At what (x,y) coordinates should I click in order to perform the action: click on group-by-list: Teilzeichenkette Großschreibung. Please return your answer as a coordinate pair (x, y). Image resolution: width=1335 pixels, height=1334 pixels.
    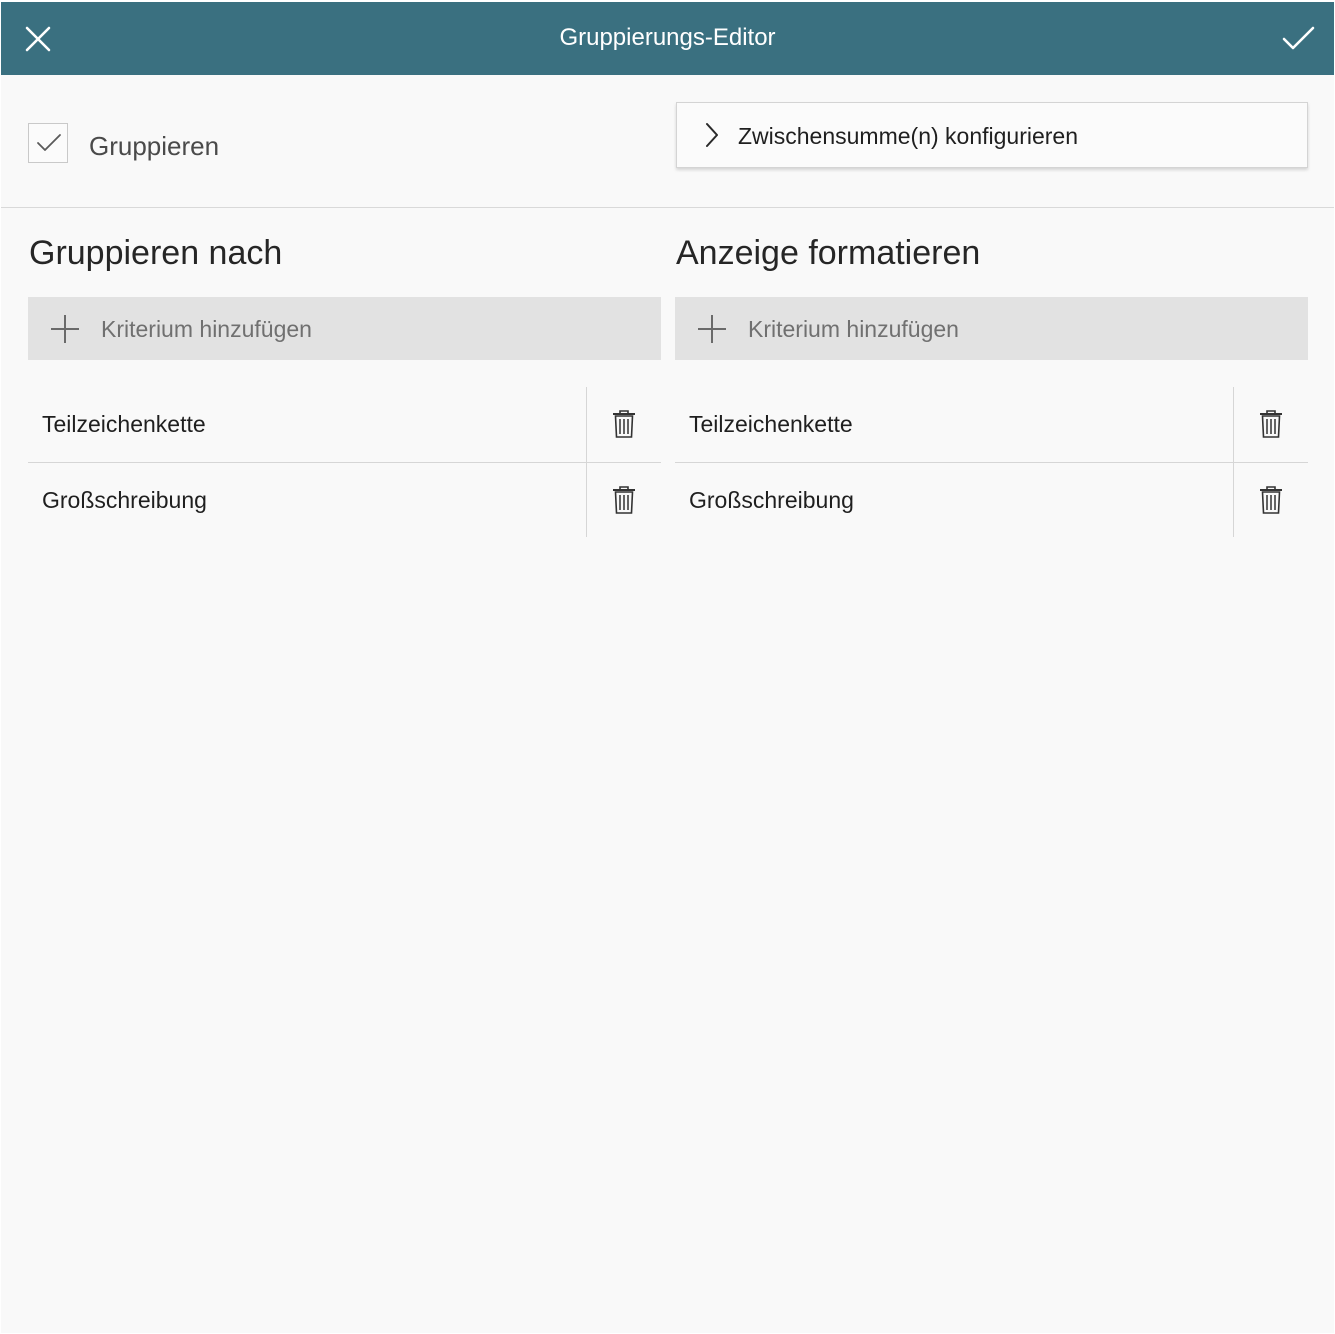
    Looking at the image, I should click on (344, 462).